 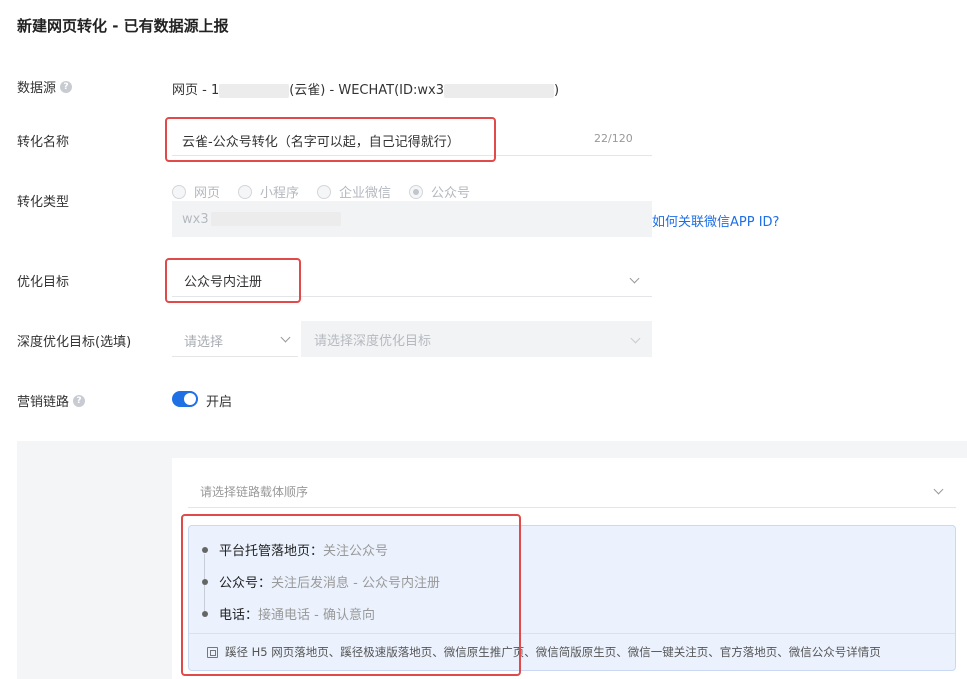 I want to click on datasource-value-prefix: 网页 - 1, so click(x=196, y=90).